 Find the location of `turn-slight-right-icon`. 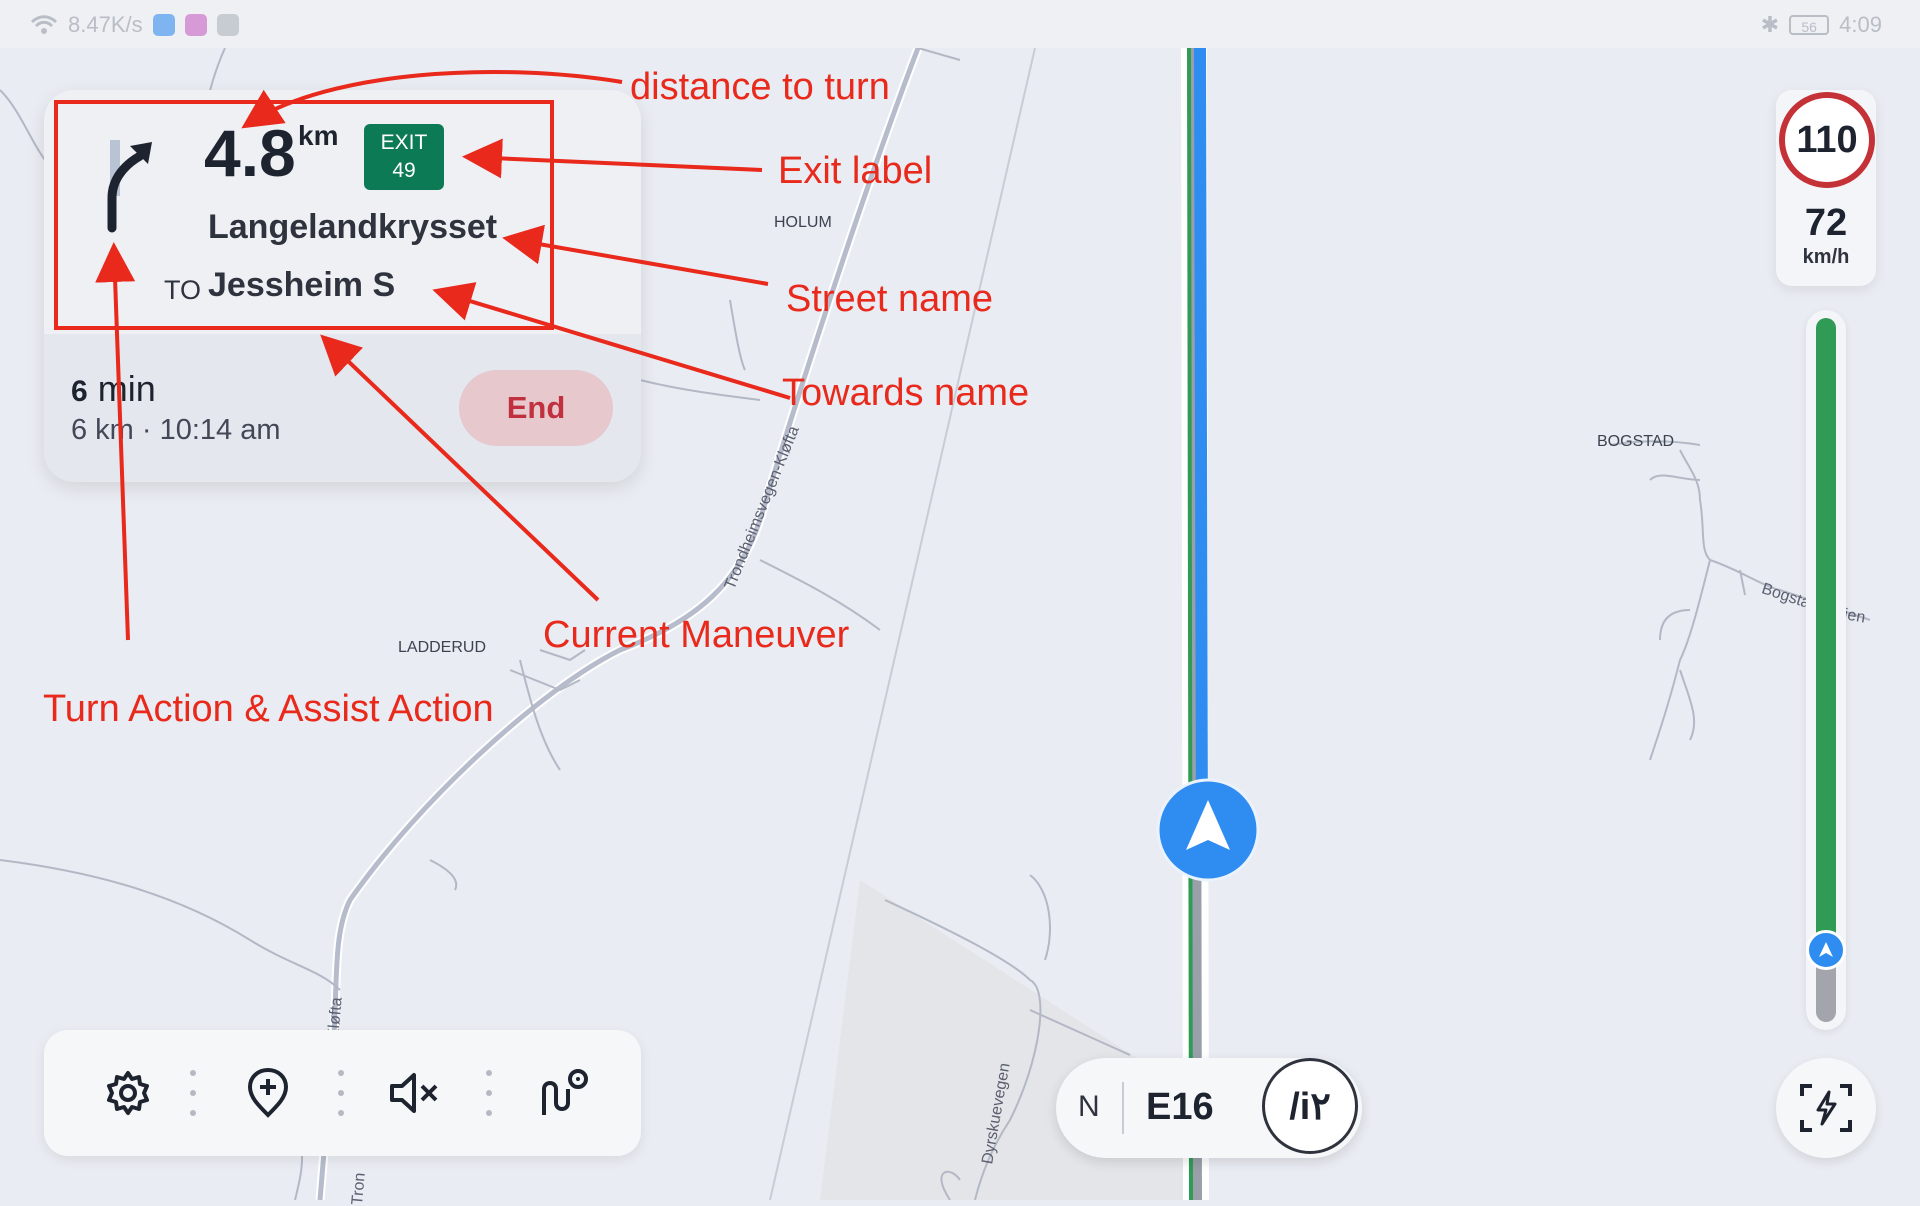

turn-slight-right-icon is located at coordinates (129, 186).